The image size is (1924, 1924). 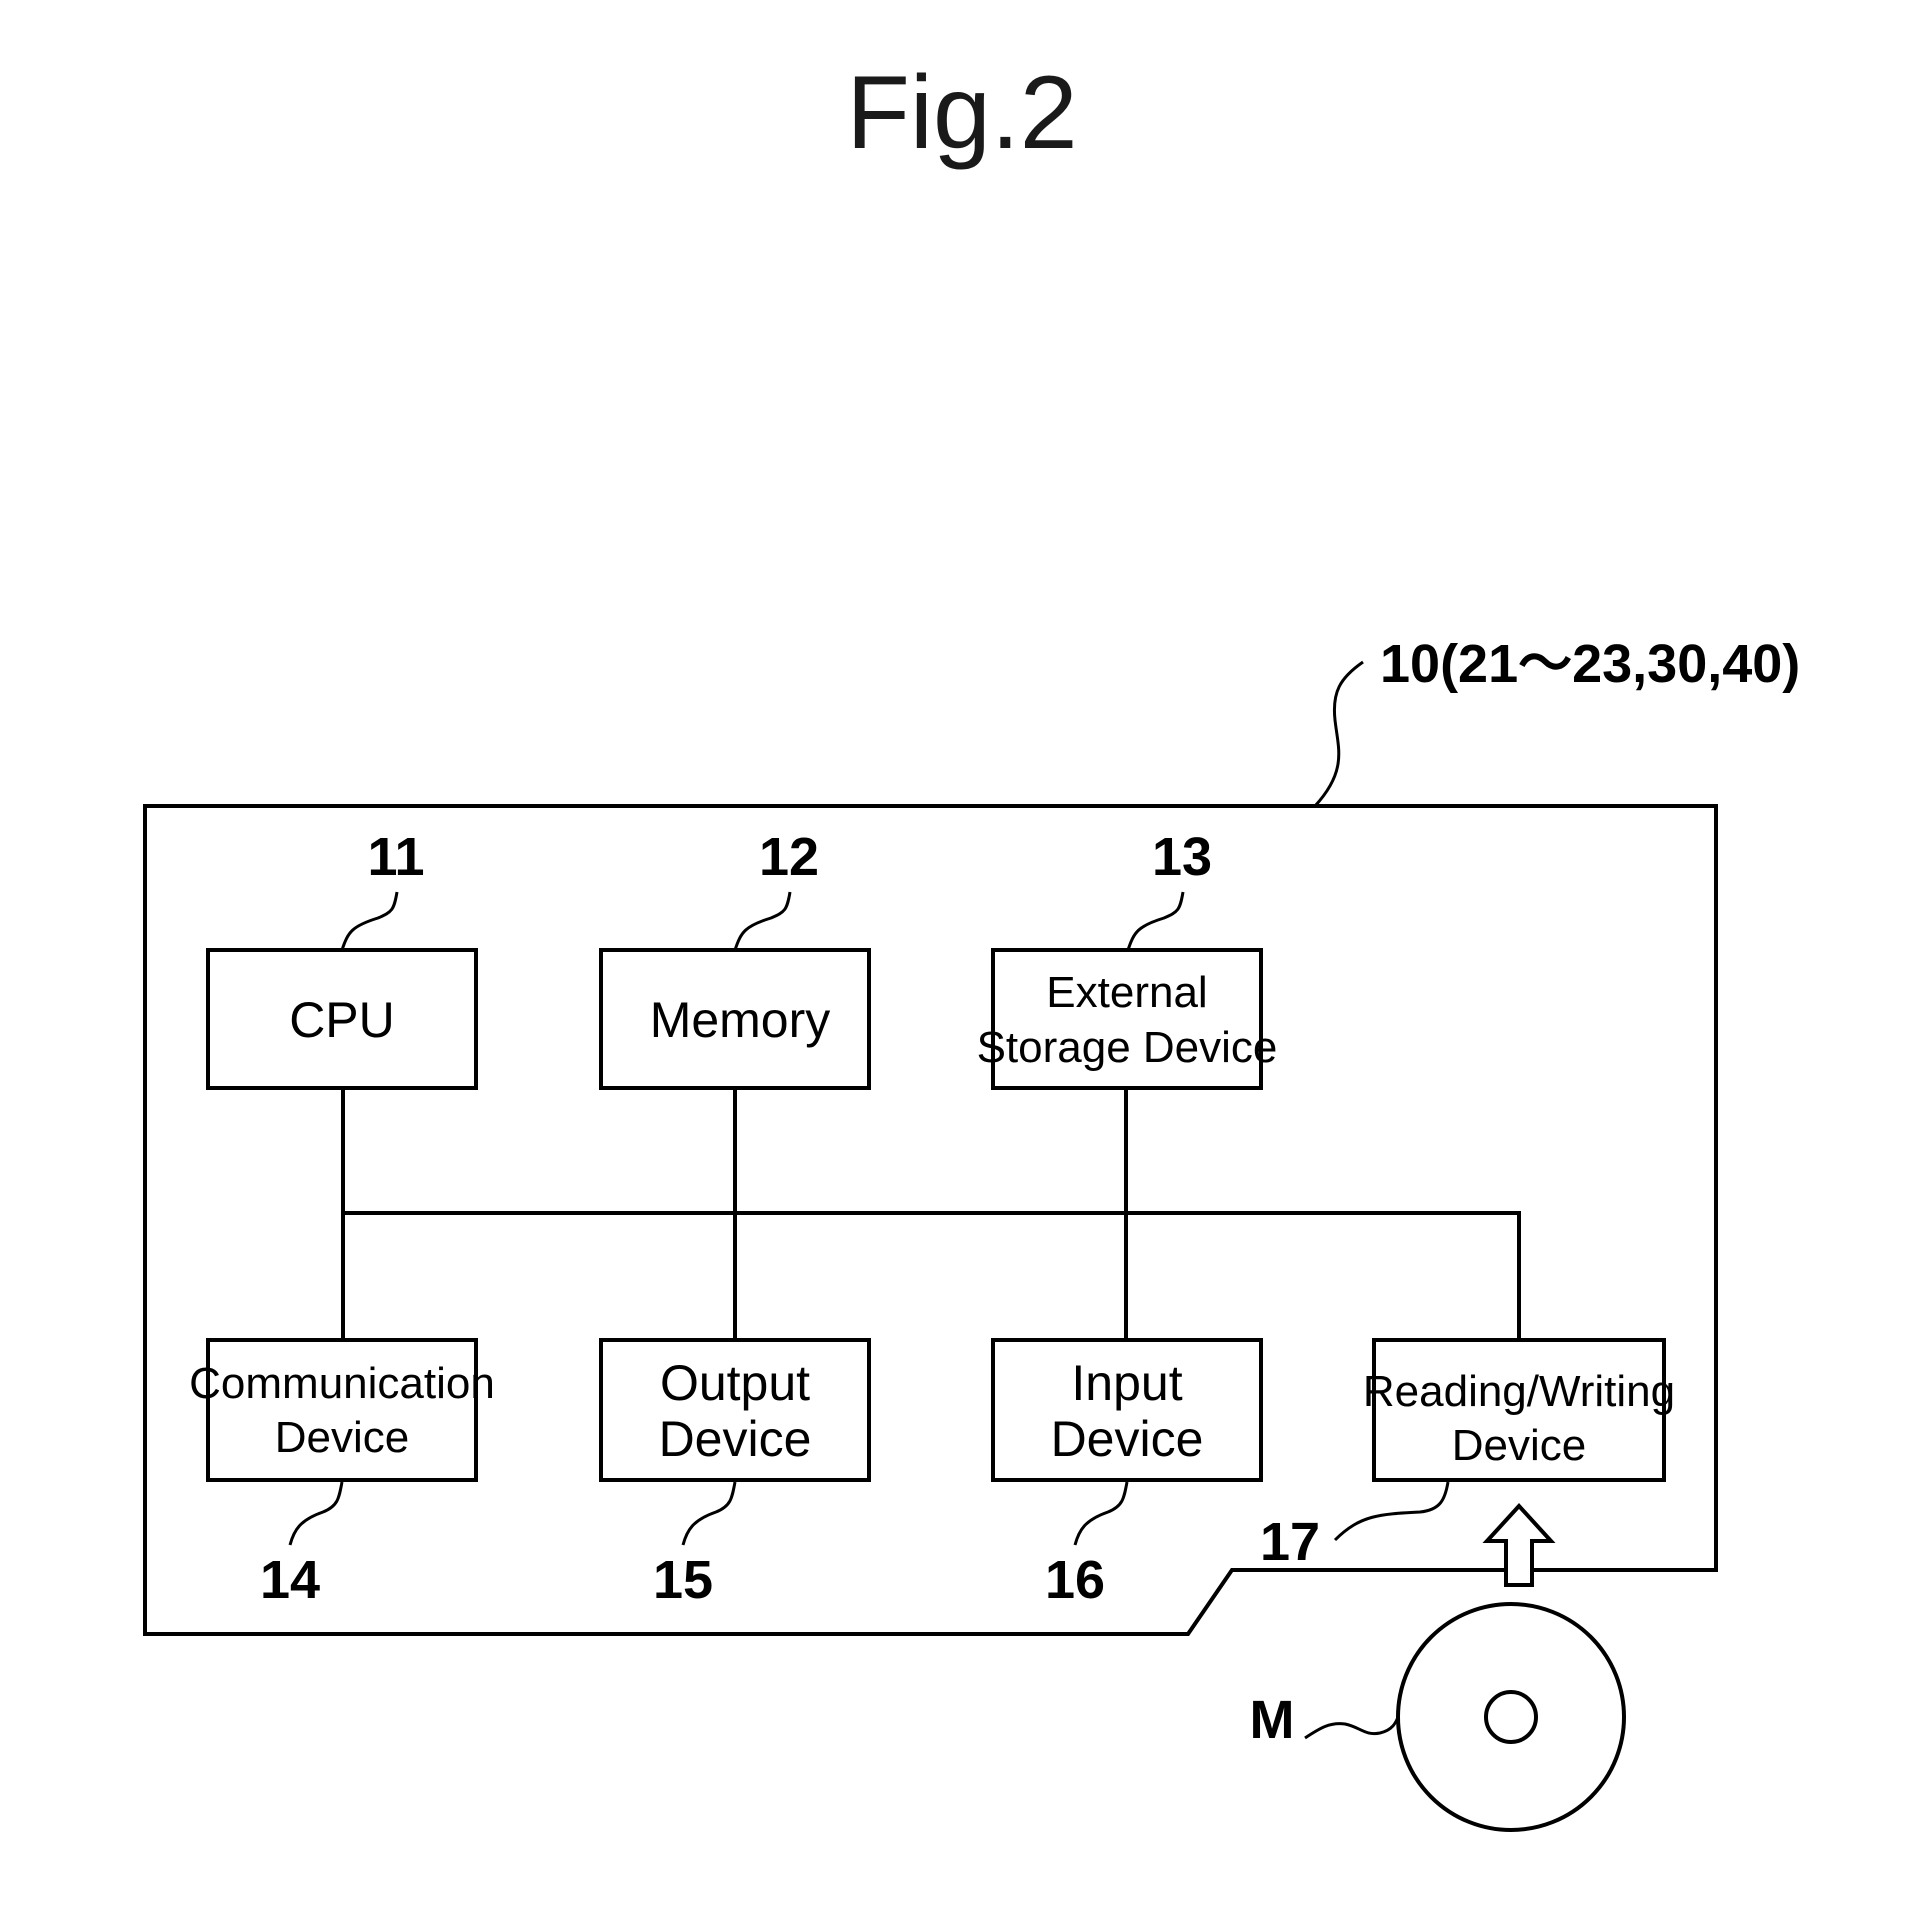 What do you see at coordinates (1126, 1383) in the screenshot?
I see `input-label-line1: Input` at bounding box center [1126, 1383].